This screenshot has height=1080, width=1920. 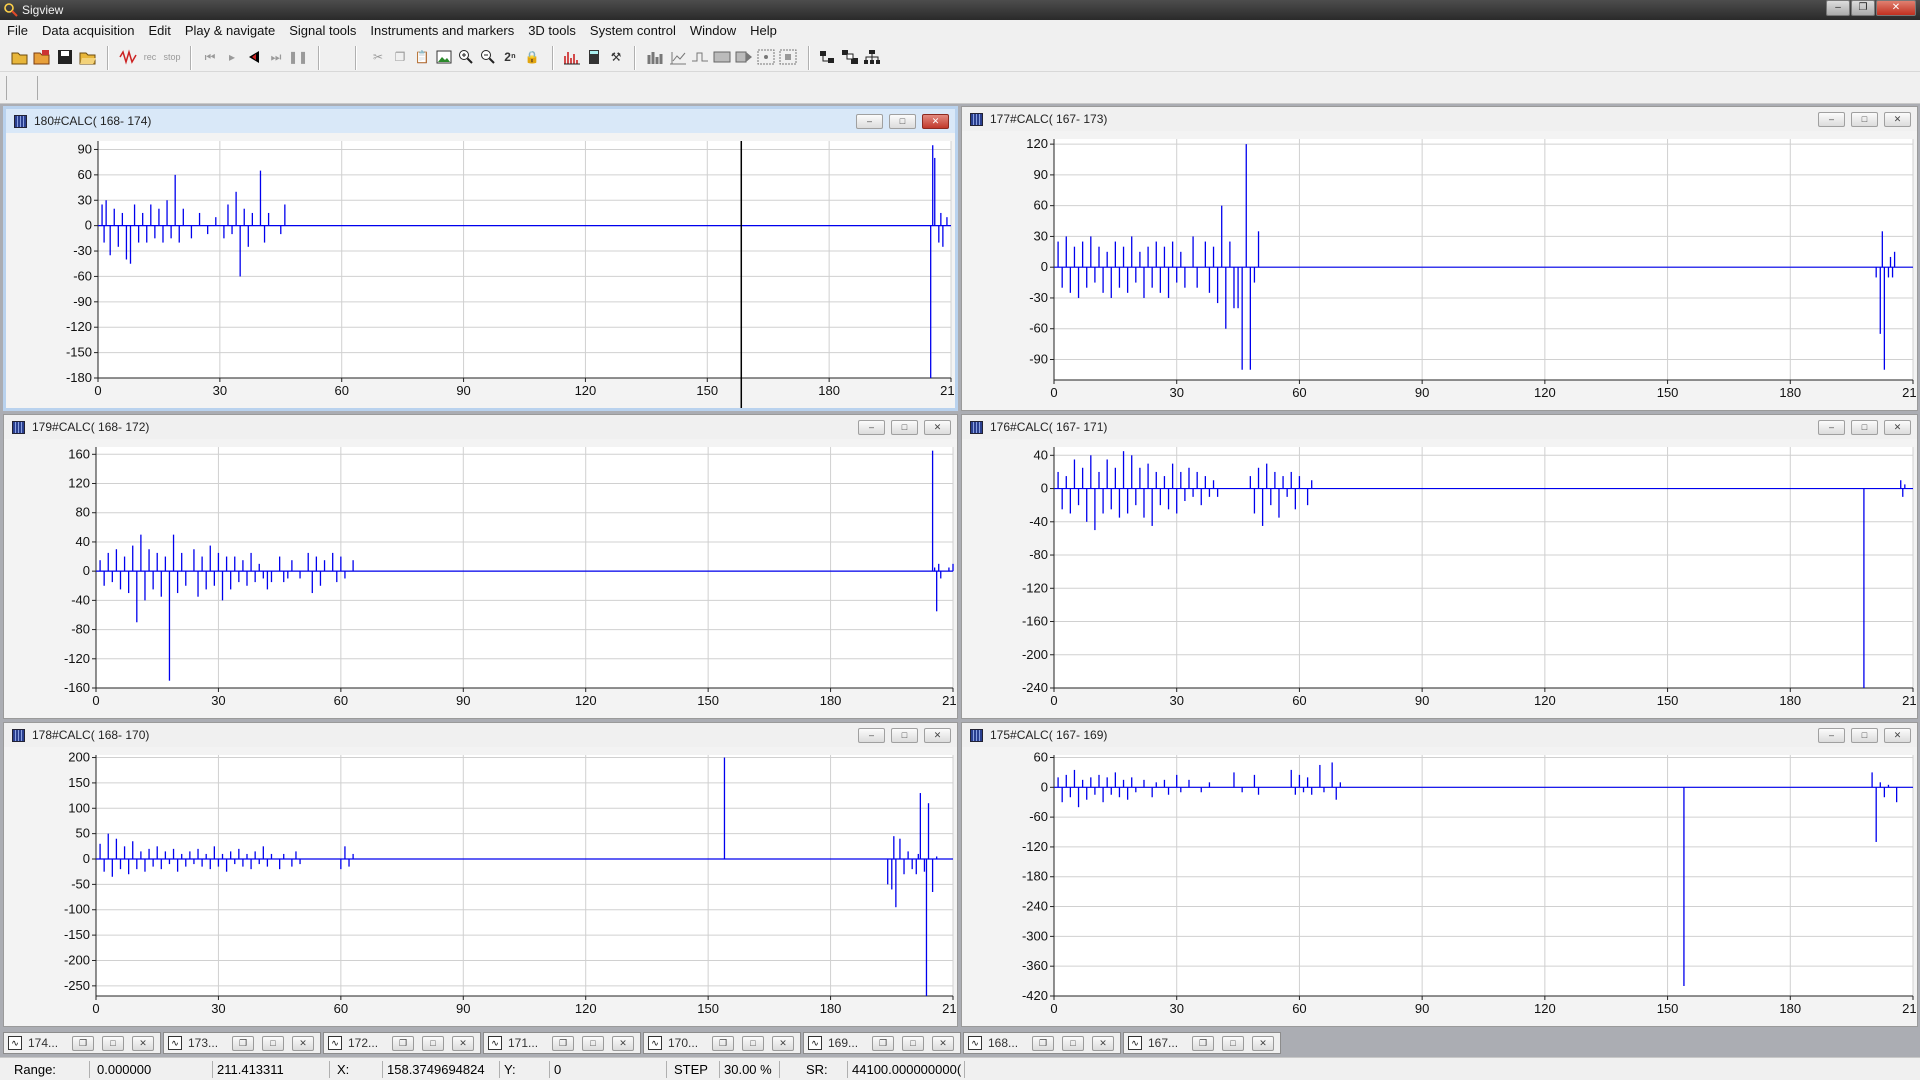 What do you see at coordinates (788, 57) in the screenshot?
I see `grid-select-icon` at bounding box center [788, 57].